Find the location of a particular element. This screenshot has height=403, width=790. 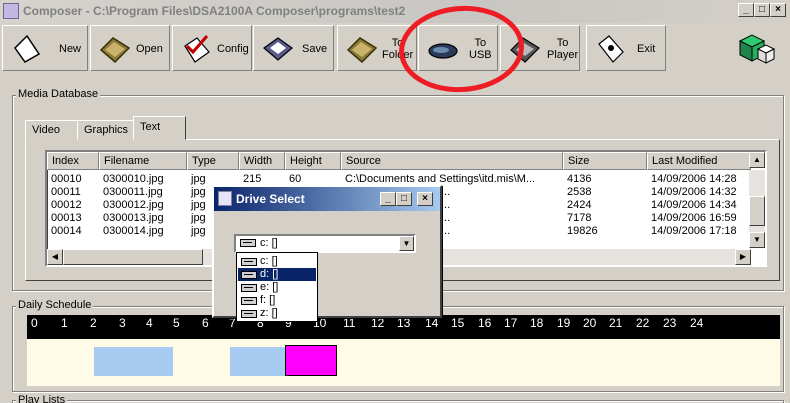

tab-graphics: Graphics is located at coordinates (107, 130).